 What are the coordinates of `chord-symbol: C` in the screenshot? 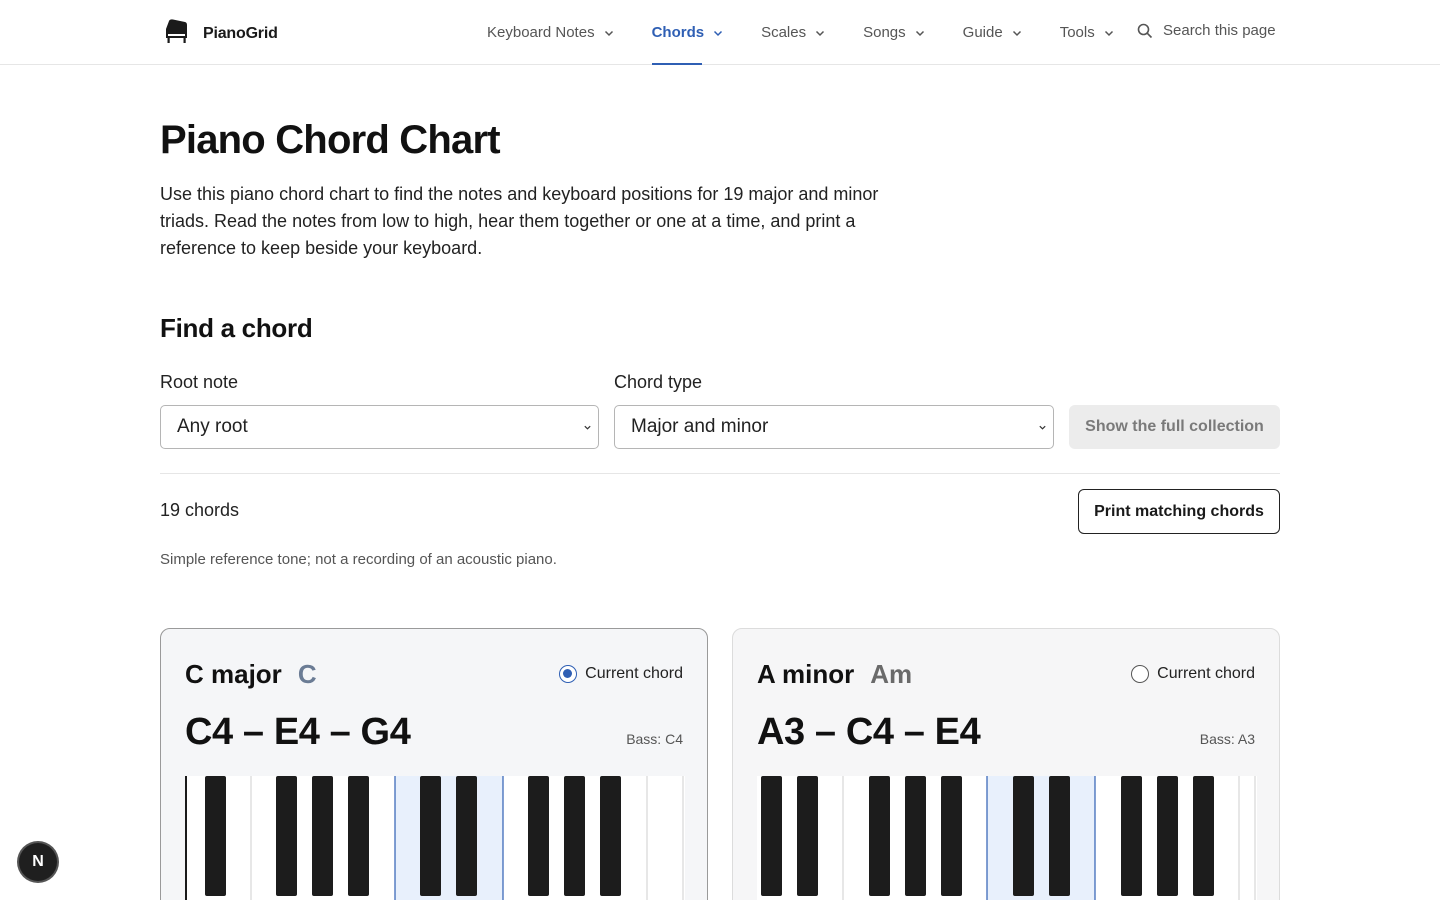 It's located at (307, 674).